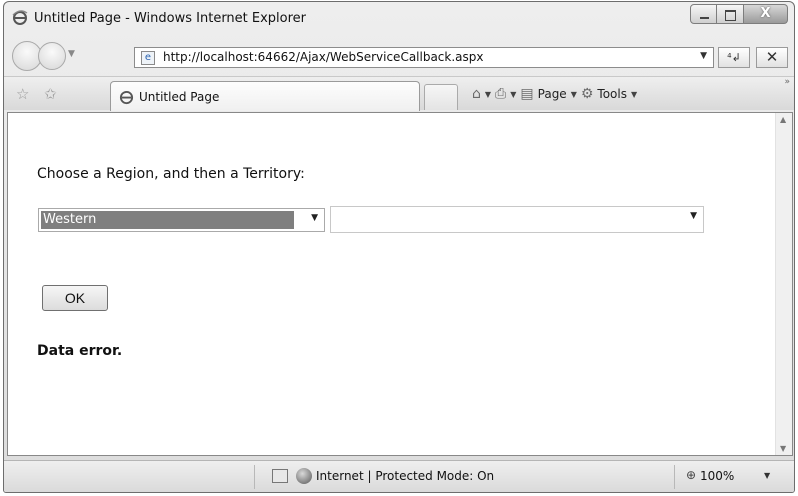 This screenshot has height=496, width=798. Describe the element at coordinates (71, 54) in the screenshot. I see `recent-pages-dropdown: ▼` at that location.